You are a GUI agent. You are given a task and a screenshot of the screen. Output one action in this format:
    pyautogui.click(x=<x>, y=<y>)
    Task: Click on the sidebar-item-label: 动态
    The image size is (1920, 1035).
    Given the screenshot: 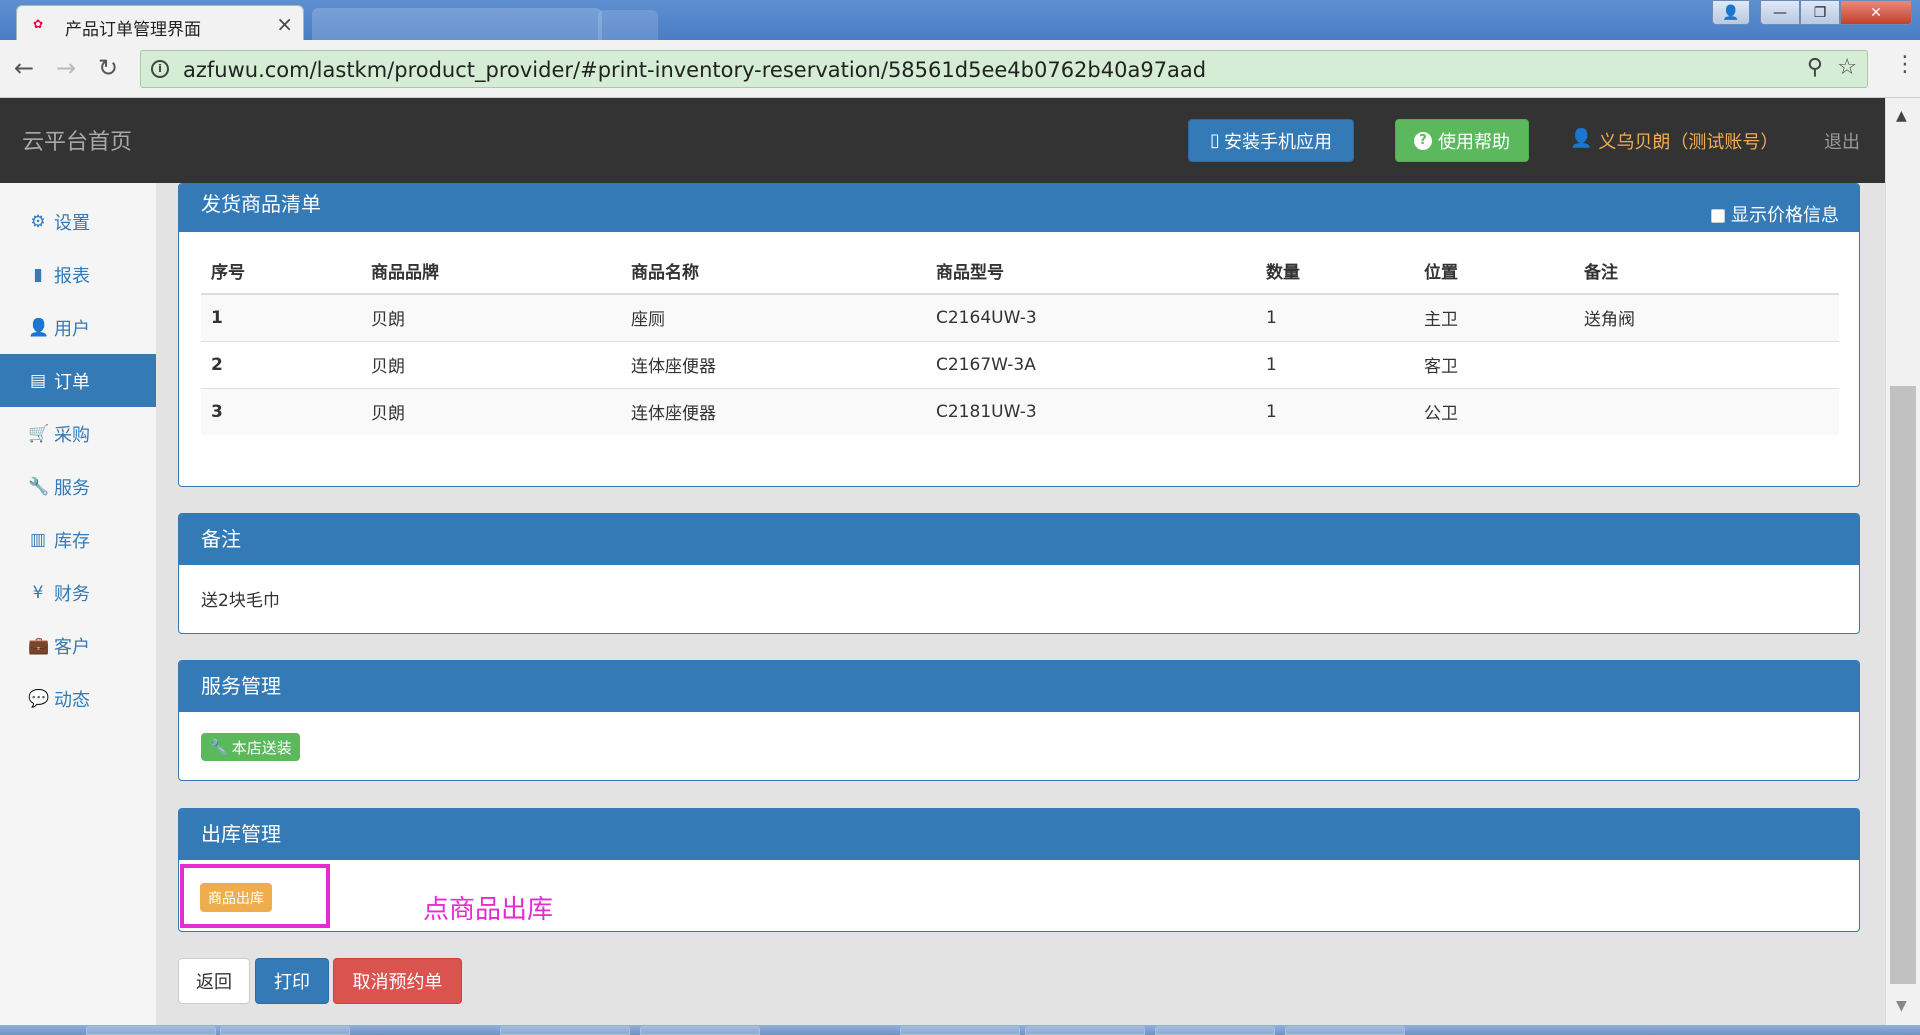 What is the action you would take?
    pyautogui.click(x=72, y=700)
    